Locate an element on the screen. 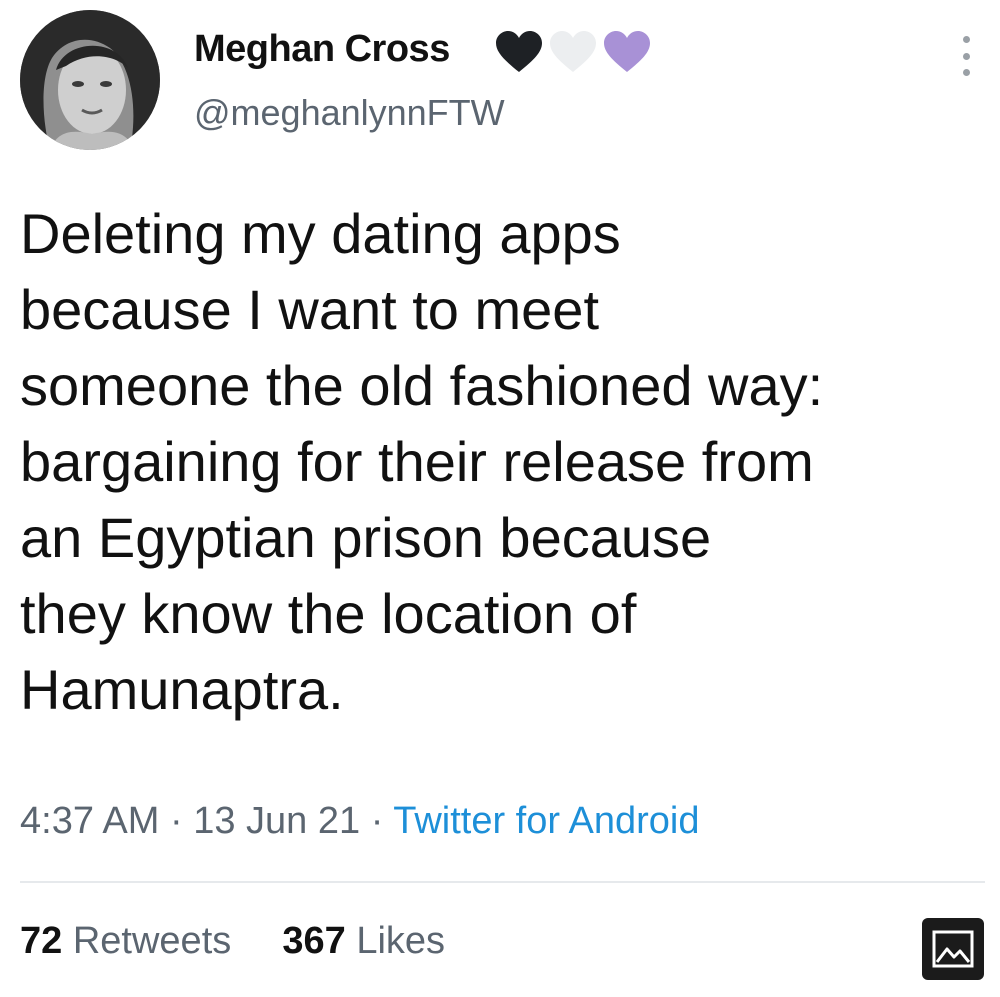  tweet-source-link: Twitter for Android is located at coordinates (546, 821).